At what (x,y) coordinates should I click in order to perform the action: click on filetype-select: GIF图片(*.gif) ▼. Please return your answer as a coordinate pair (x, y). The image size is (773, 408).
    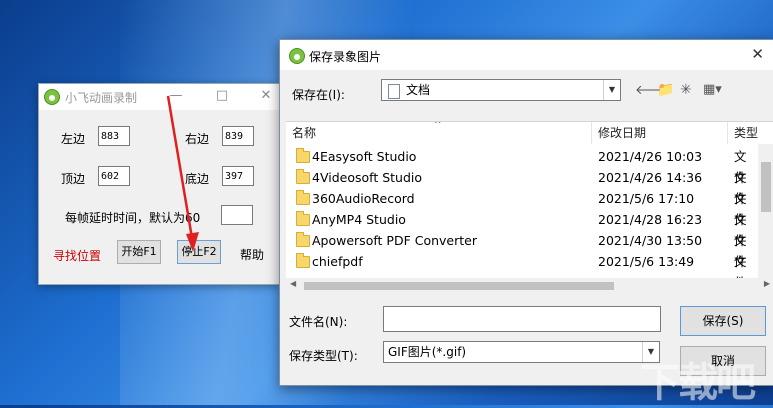
    Looking at the image, I should click on (521, 352).